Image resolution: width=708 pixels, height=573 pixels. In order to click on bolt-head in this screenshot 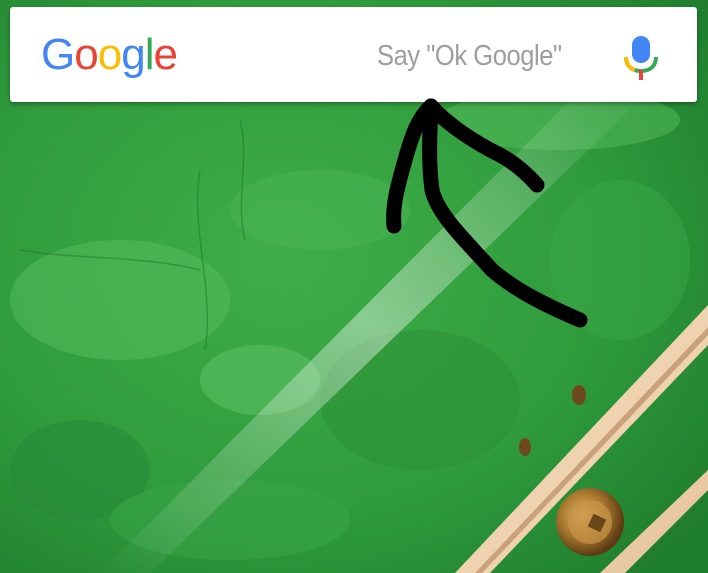, I will do `click(590, 522)`.